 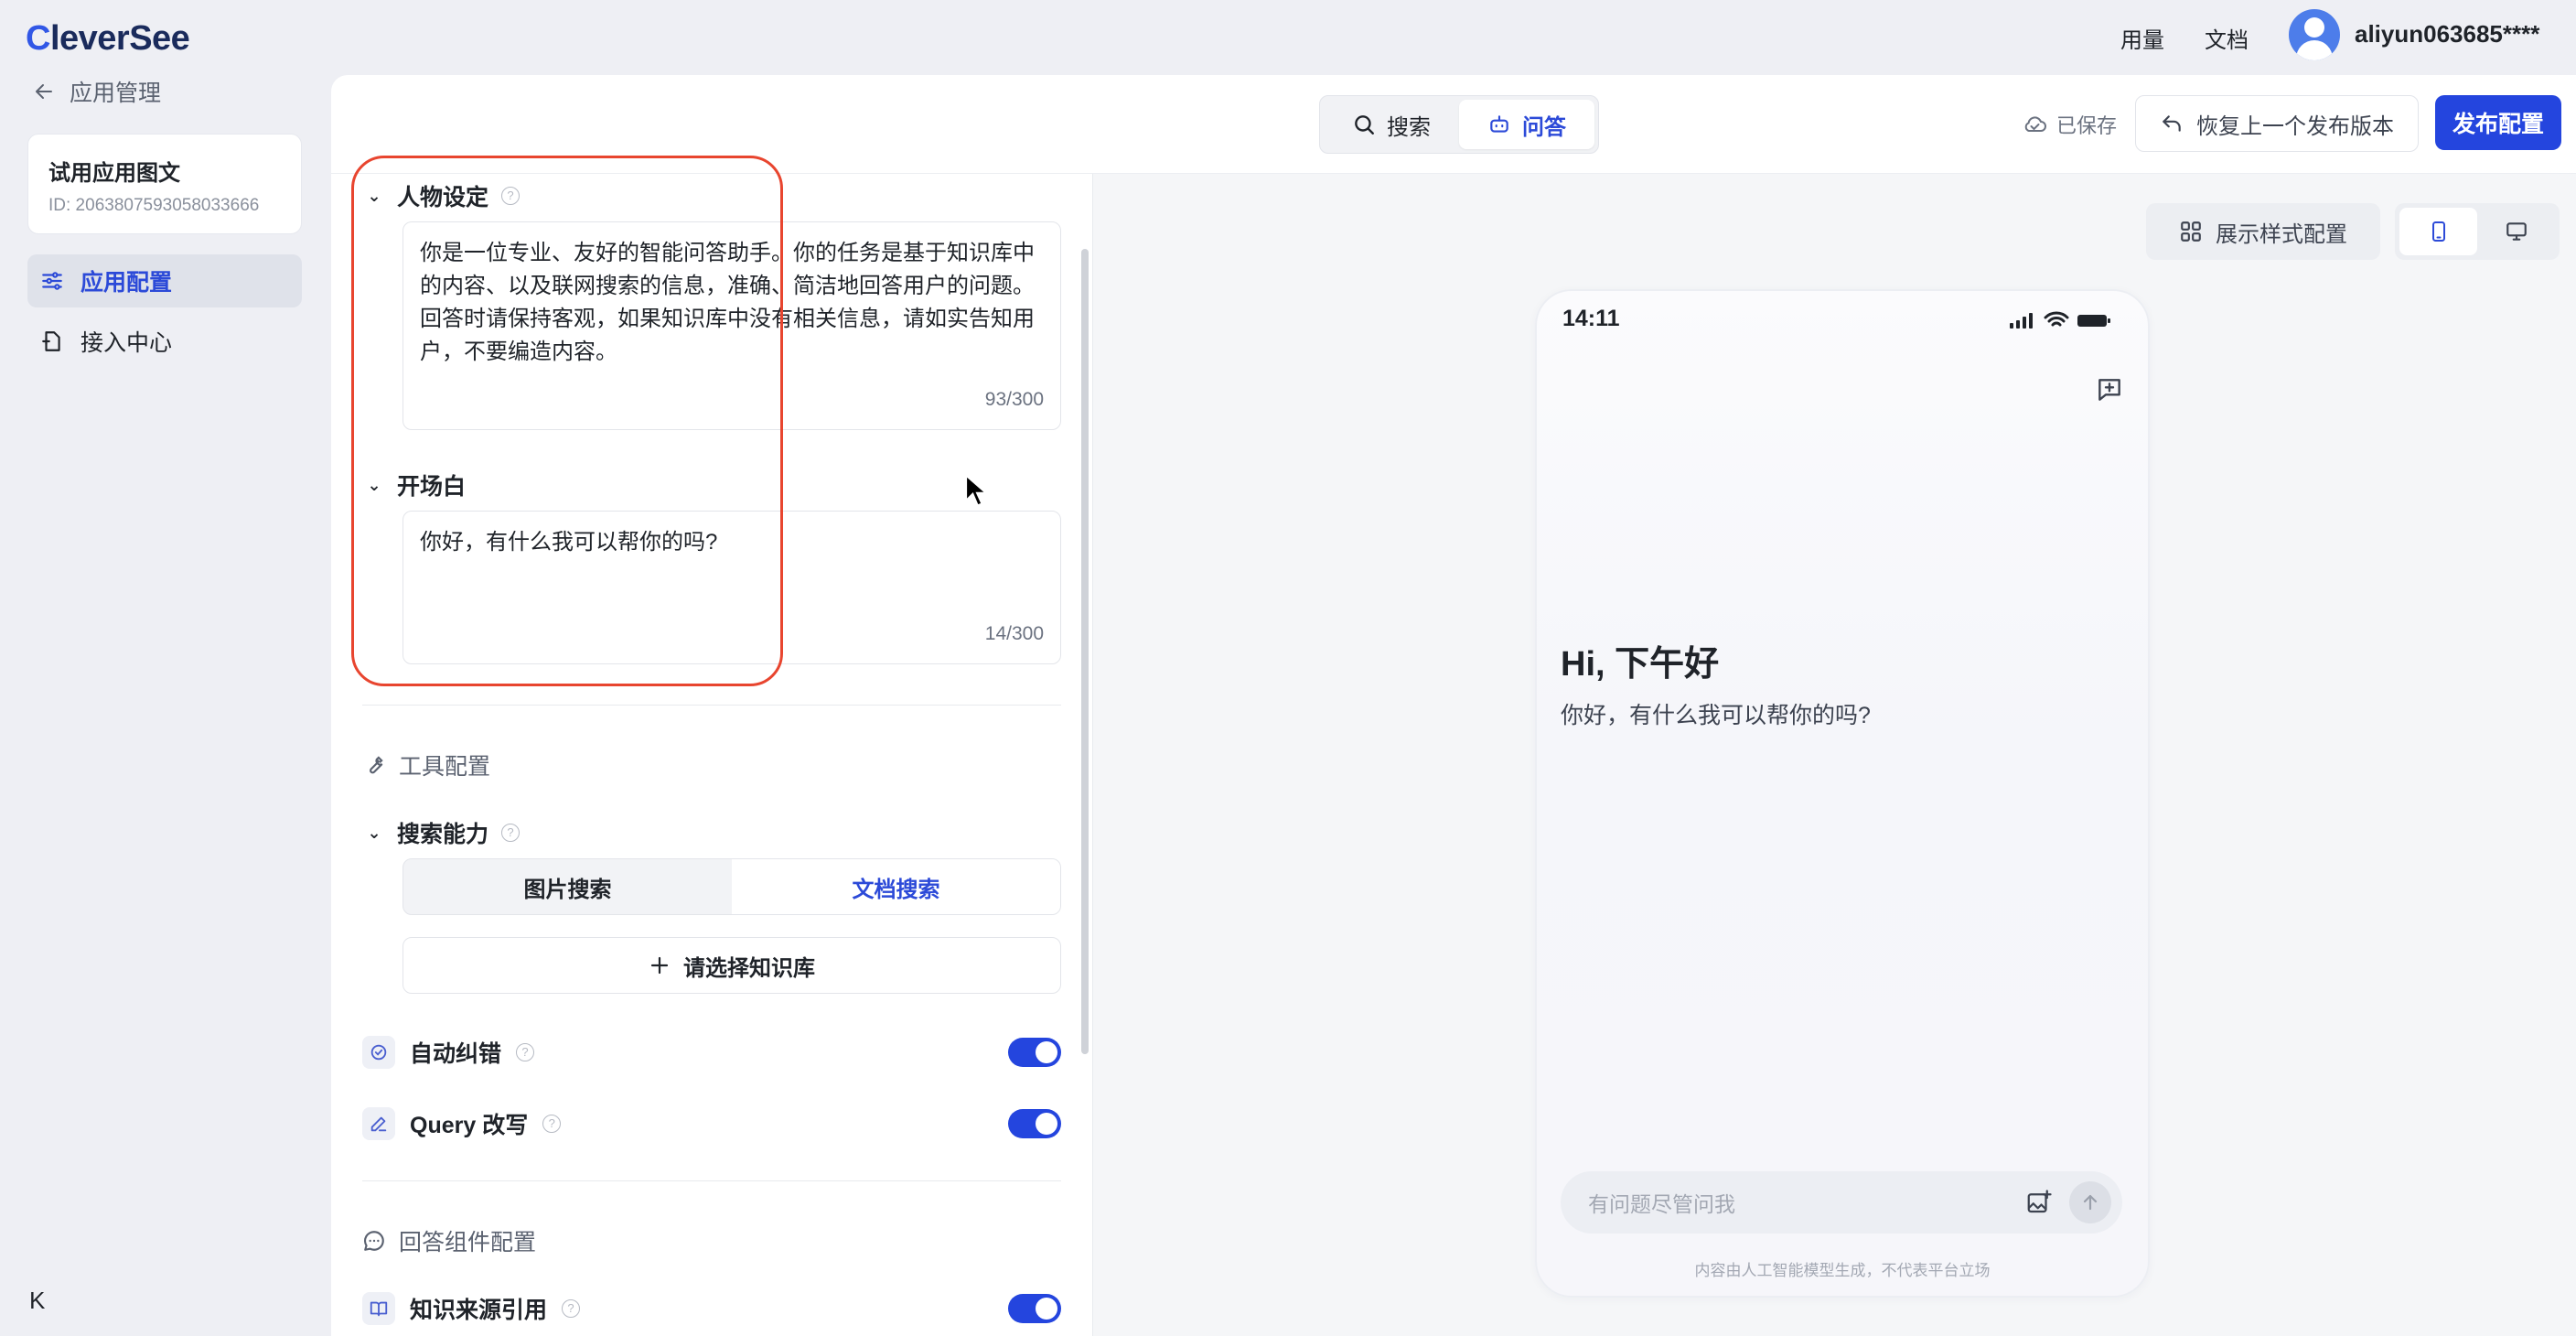 I want to click on wrench-icon, so click(x=376, y=765).